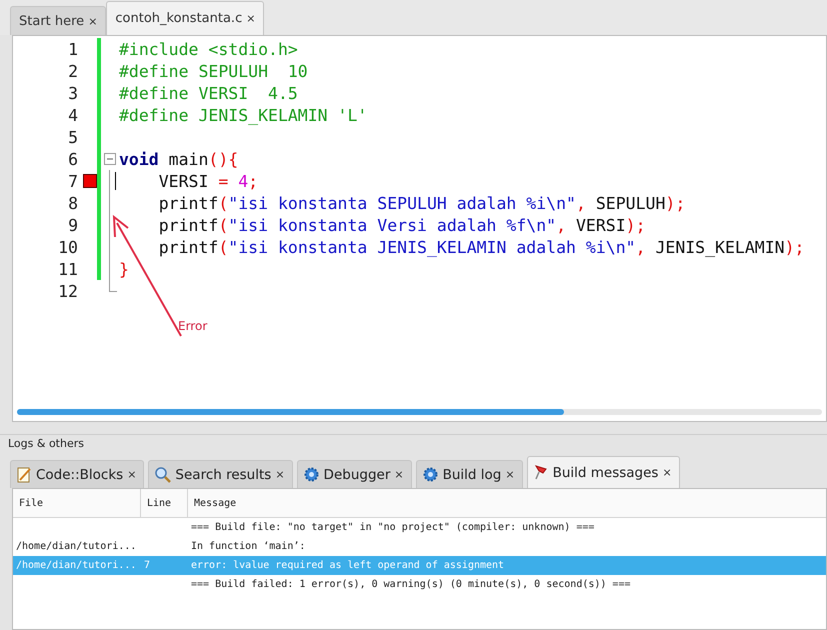 The height and width of the screenshot is (630, 827). Describe the element at coordinates (67, 291) in the screenshot. I see `line-number: 12` at that location.